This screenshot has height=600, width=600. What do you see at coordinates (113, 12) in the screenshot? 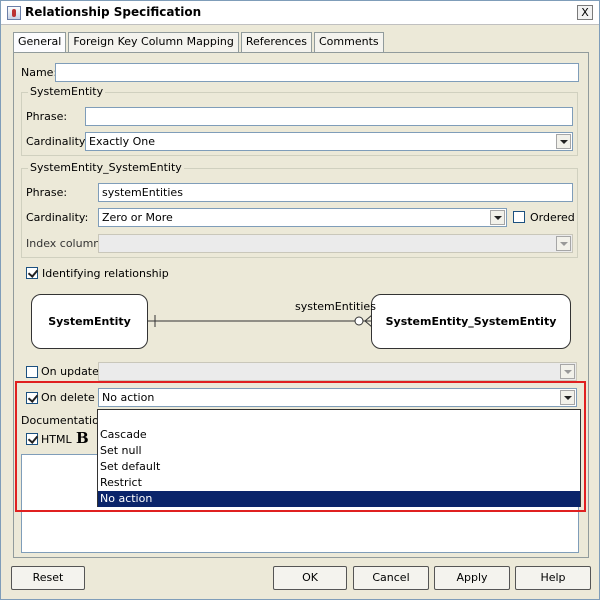
I see `window-title: Relationship Specification` at bounding box center [113, 12].